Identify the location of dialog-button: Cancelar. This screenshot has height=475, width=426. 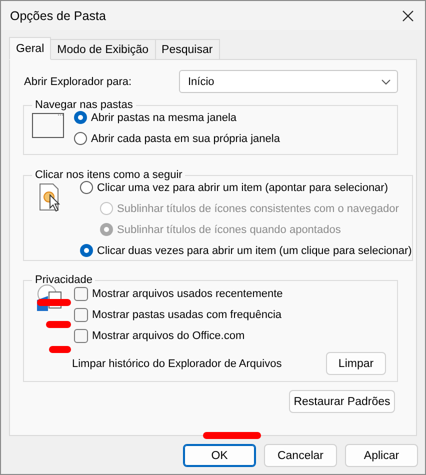
(300, 455).